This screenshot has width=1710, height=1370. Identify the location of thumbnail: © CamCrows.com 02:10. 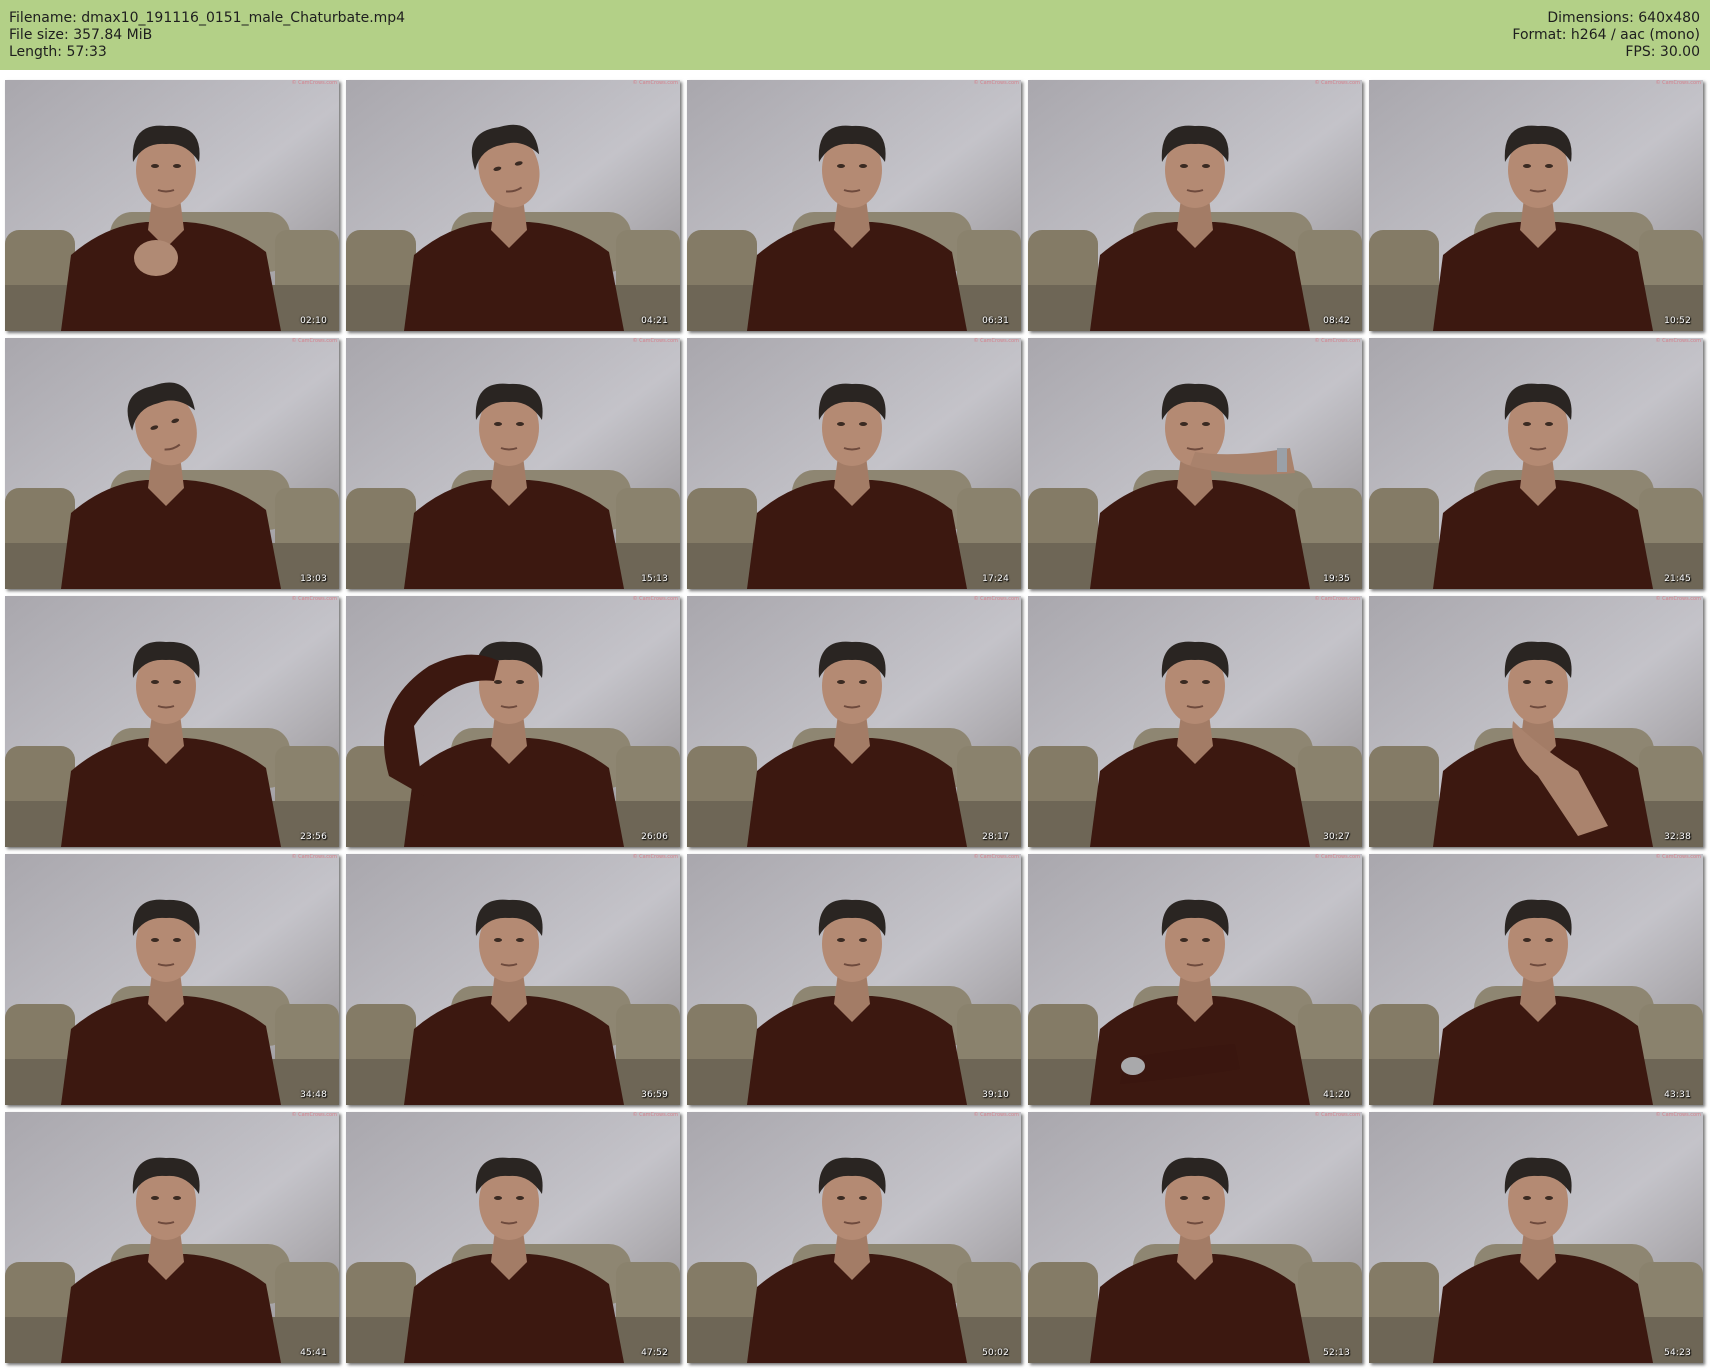
(172, 205).